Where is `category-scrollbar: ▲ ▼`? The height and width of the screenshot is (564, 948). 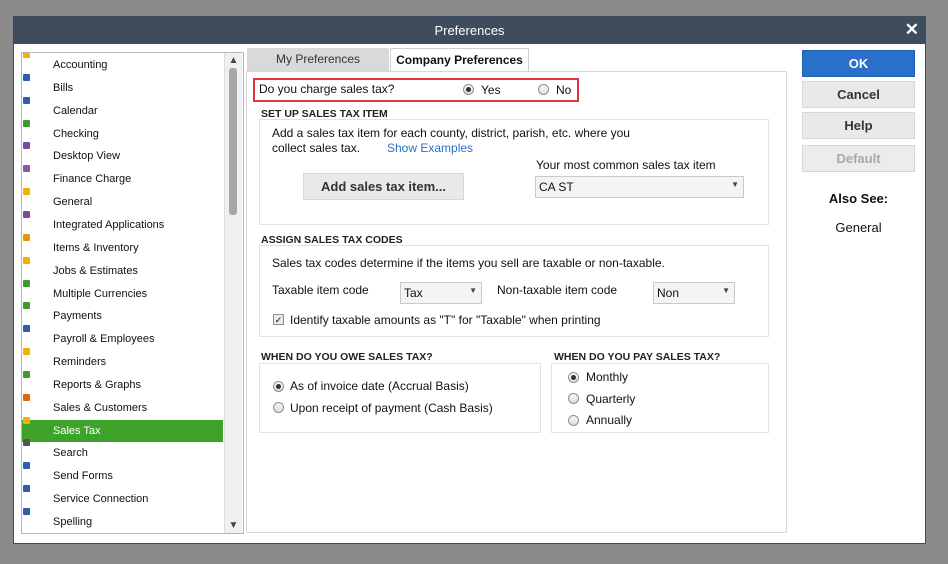
category-scrollbar: ▲ ▼ is located at coordinates (233, 293).